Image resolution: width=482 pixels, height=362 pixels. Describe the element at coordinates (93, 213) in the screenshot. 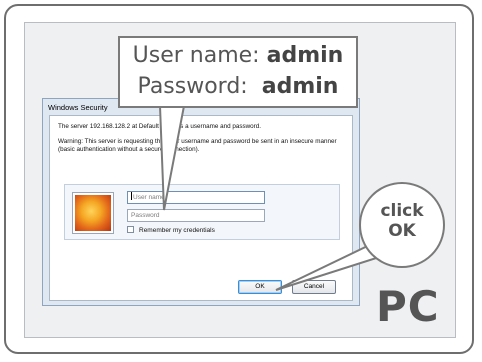

I see `user-avatar-icon` at that location.